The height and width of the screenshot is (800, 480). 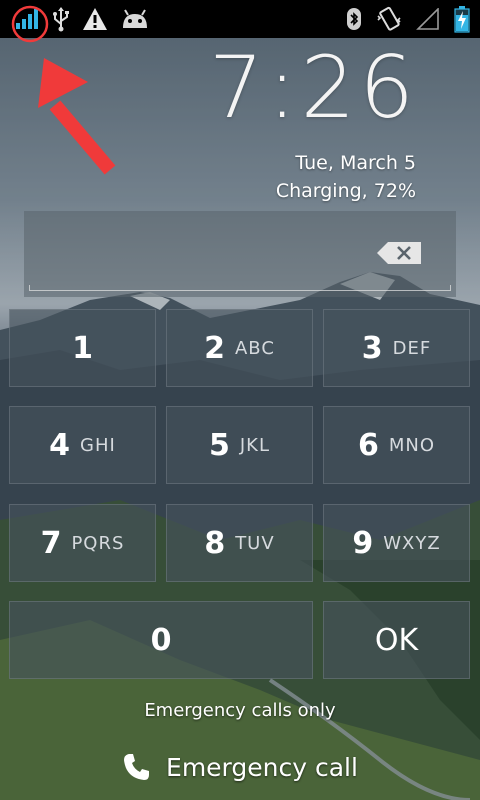 I want to click on key-digit: 5, so click(x=219, y=445).